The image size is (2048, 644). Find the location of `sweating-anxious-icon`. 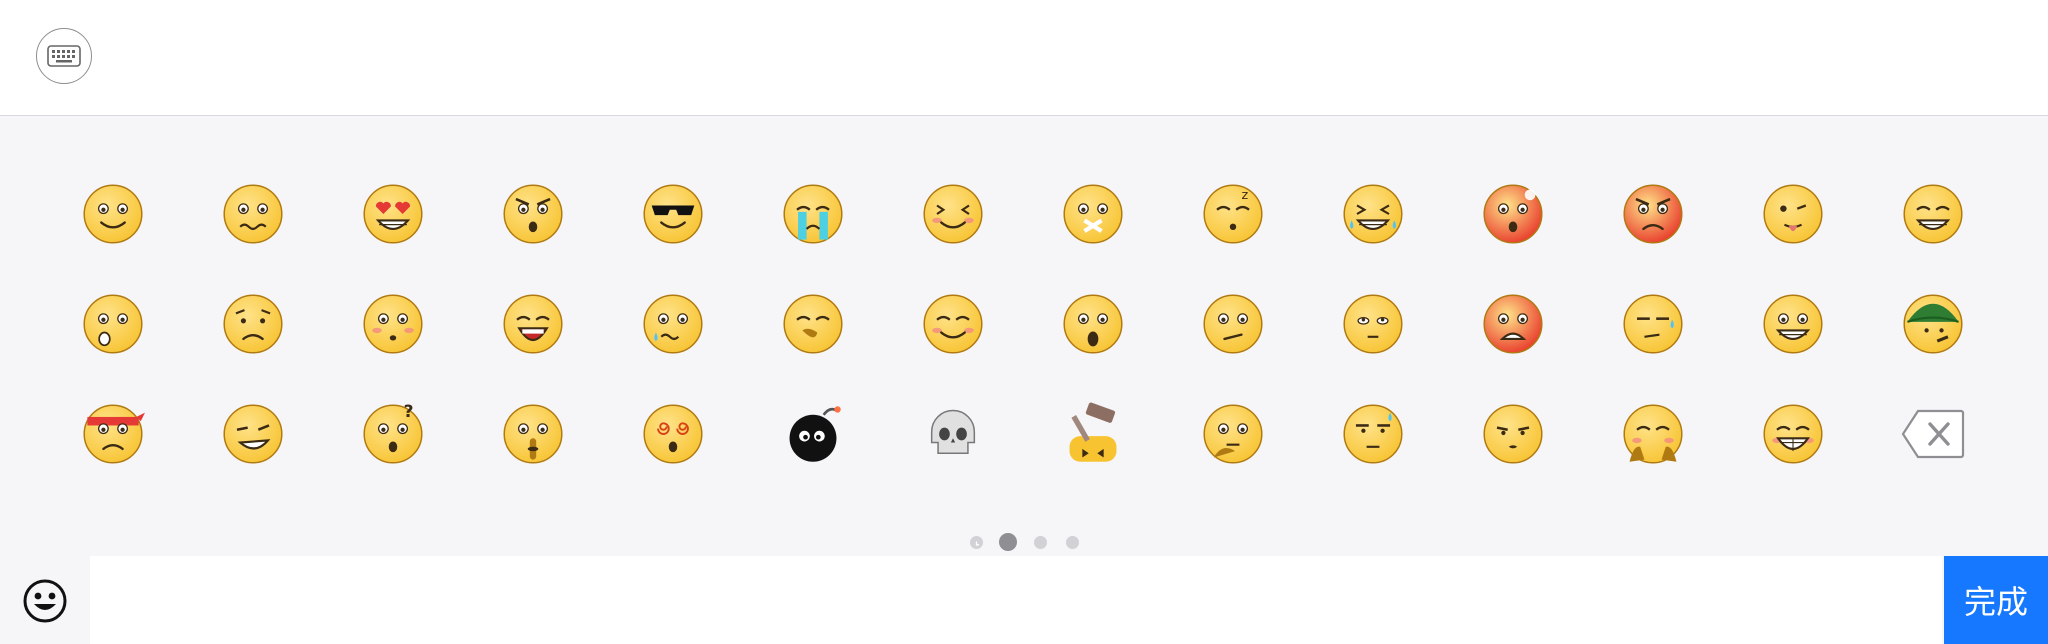

sweating-anxious-icon is located at coordinates (673, 324).